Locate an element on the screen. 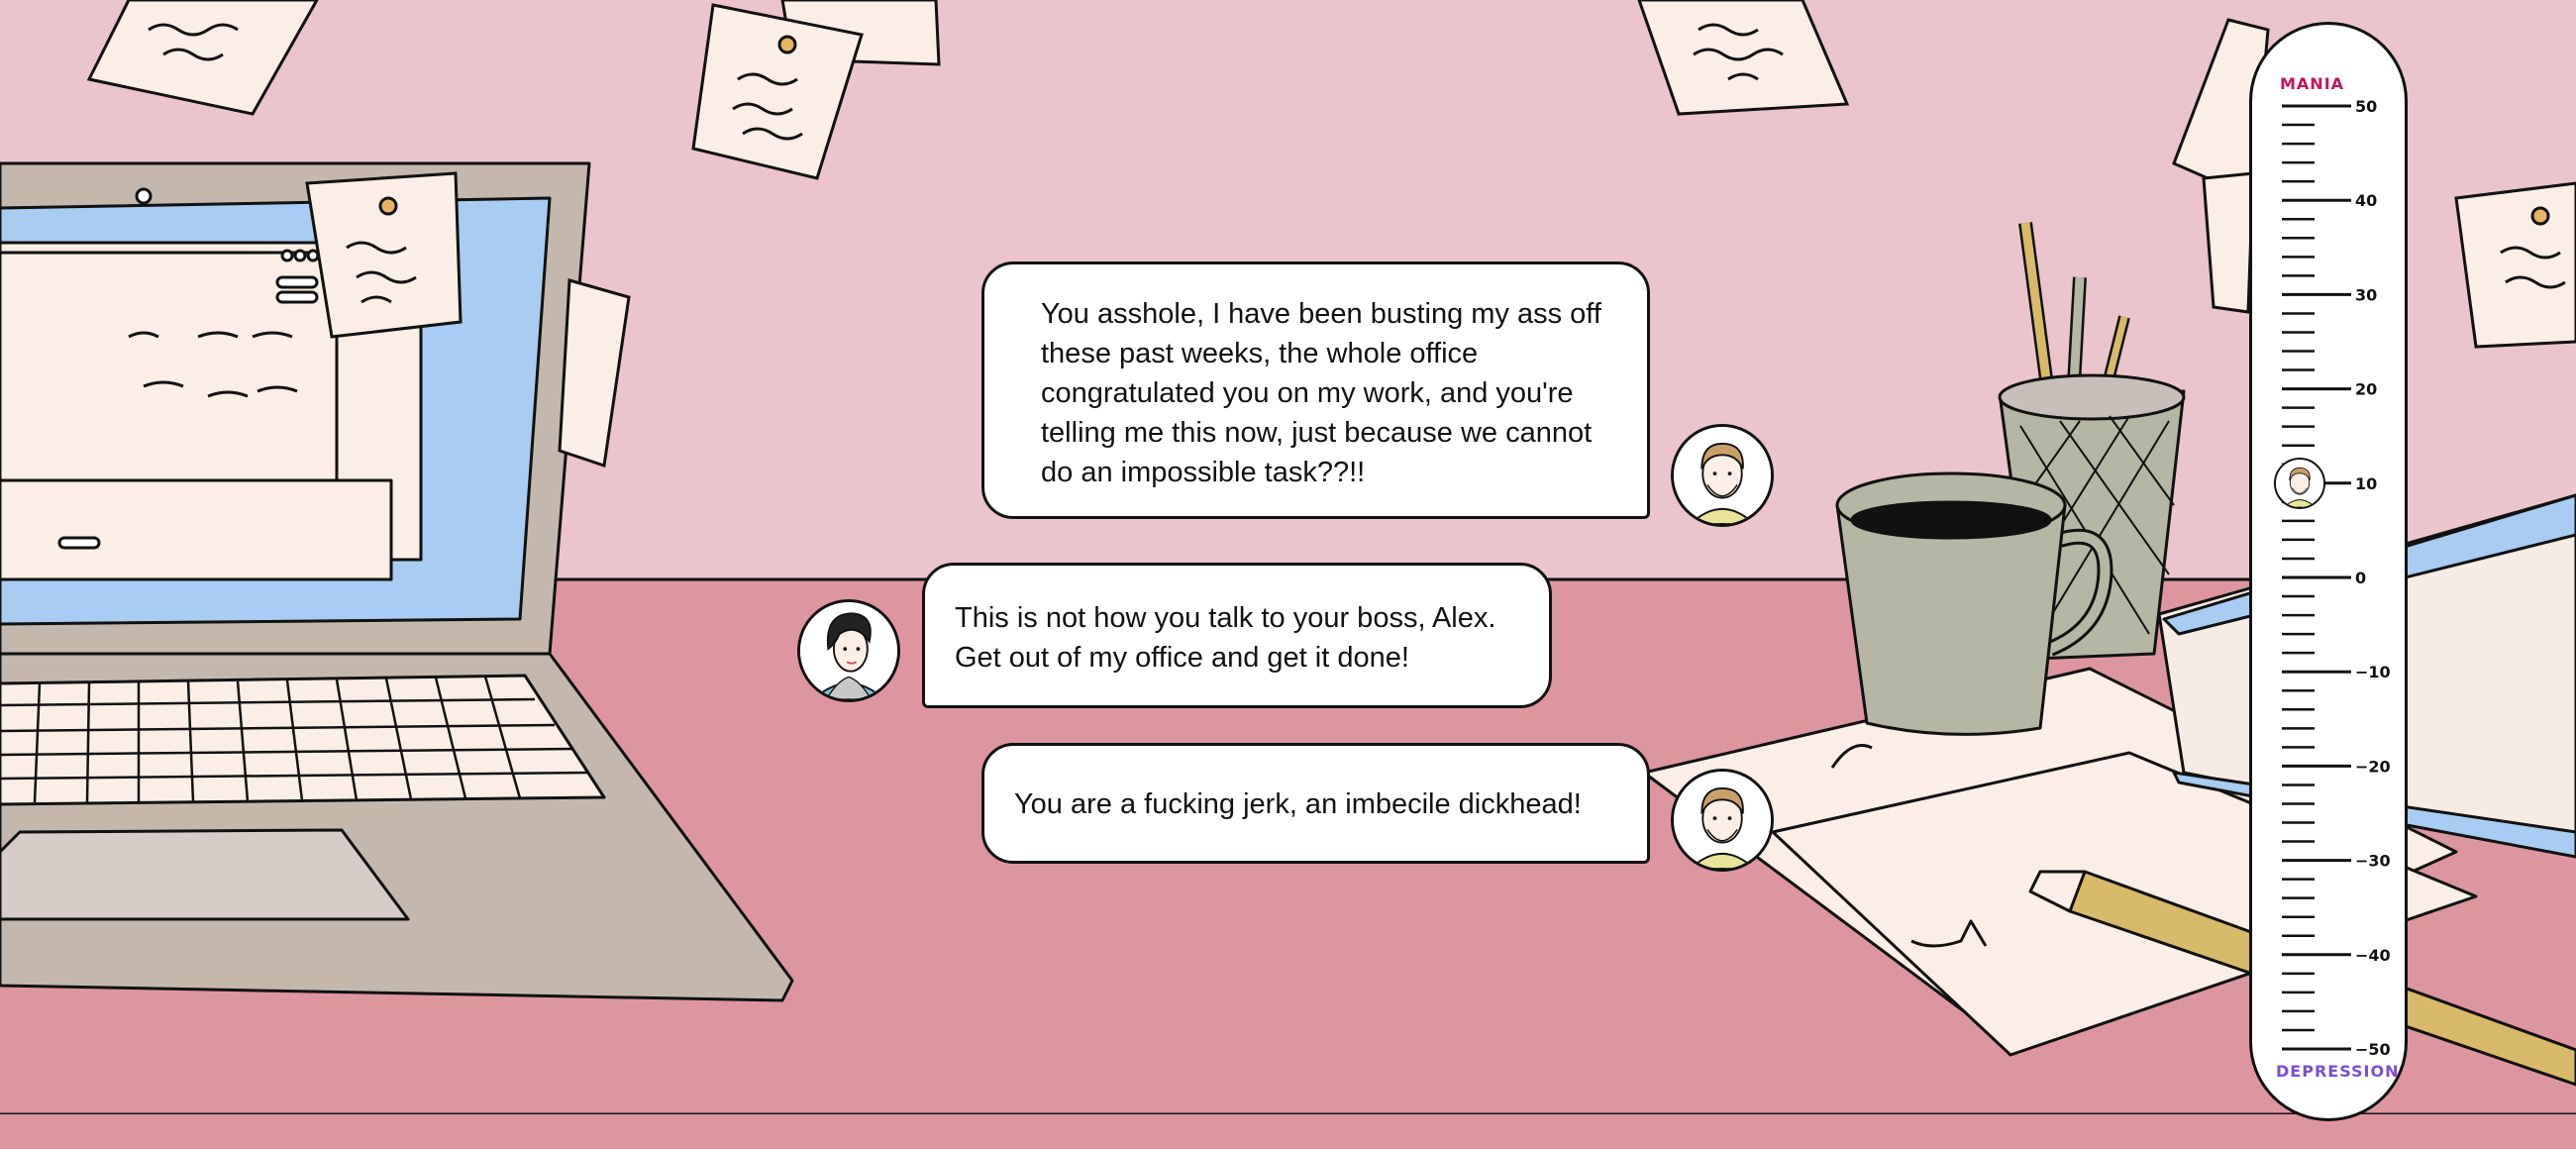 The image size is (2576, 1149). meter-tick-label: −30 is located at coordinates (2373, 861).